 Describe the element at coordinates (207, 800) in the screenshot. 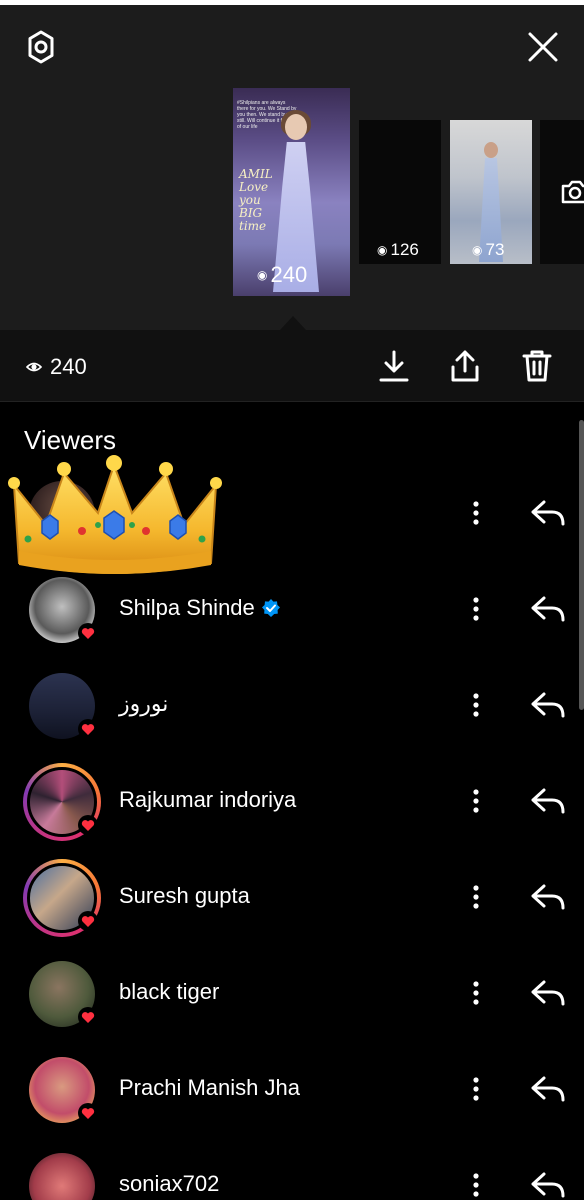

I see `viewer-name: Rajkumar indoriya` at that location.